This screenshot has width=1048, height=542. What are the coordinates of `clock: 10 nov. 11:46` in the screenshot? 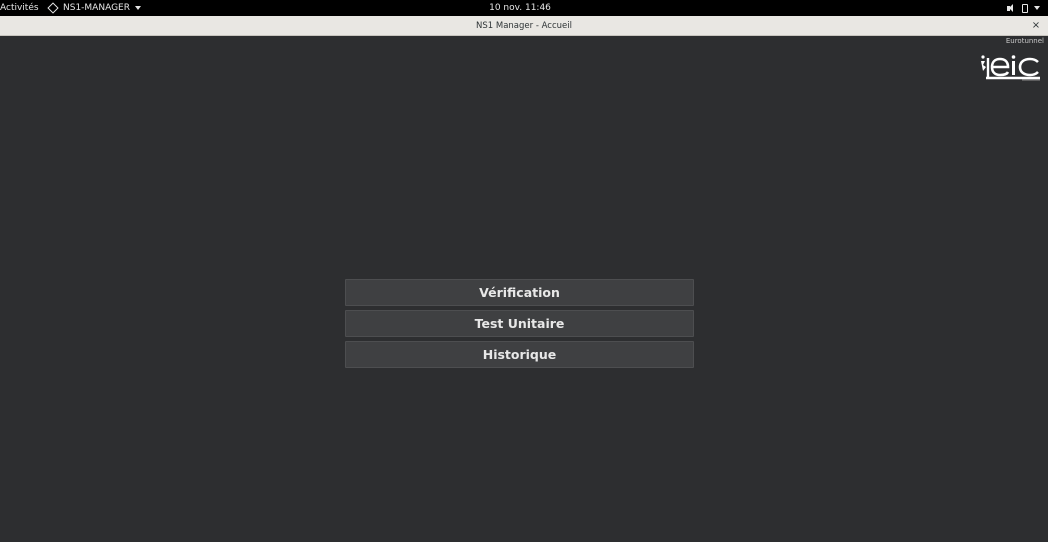 It's located at (520, 8).